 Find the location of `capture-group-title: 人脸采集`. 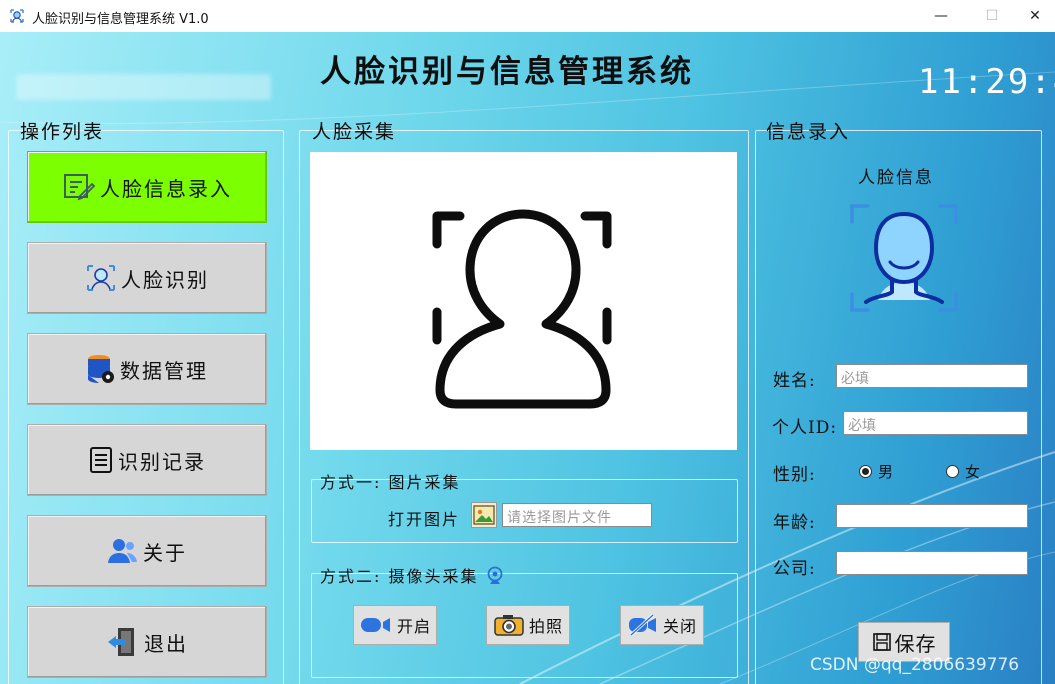

capture-group-title: 人脸采集 is located at coordinates (354, 132).